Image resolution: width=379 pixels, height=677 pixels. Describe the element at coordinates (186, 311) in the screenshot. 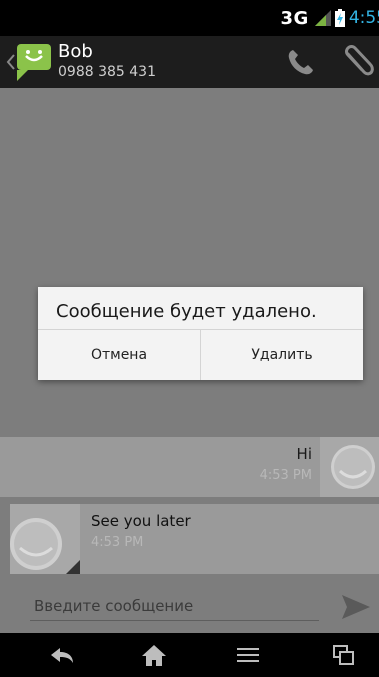

I see `dialog-message: Сообщение будет удалено.` at that location.